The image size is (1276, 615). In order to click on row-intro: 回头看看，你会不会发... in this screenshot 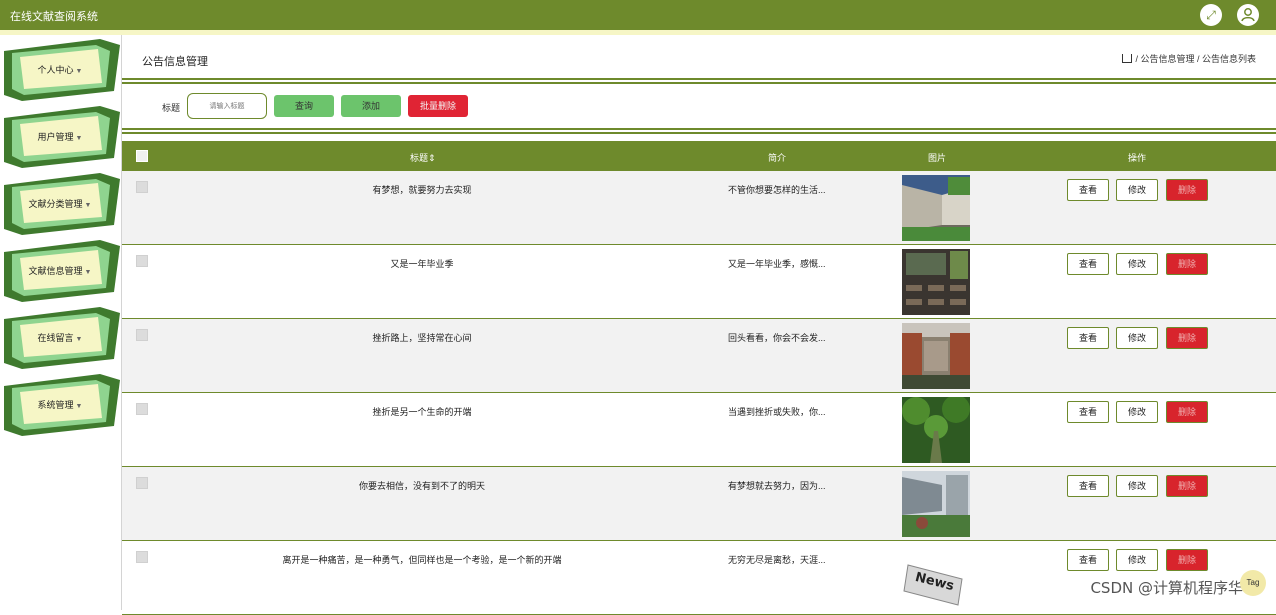, I will do `click(808, 337)`.